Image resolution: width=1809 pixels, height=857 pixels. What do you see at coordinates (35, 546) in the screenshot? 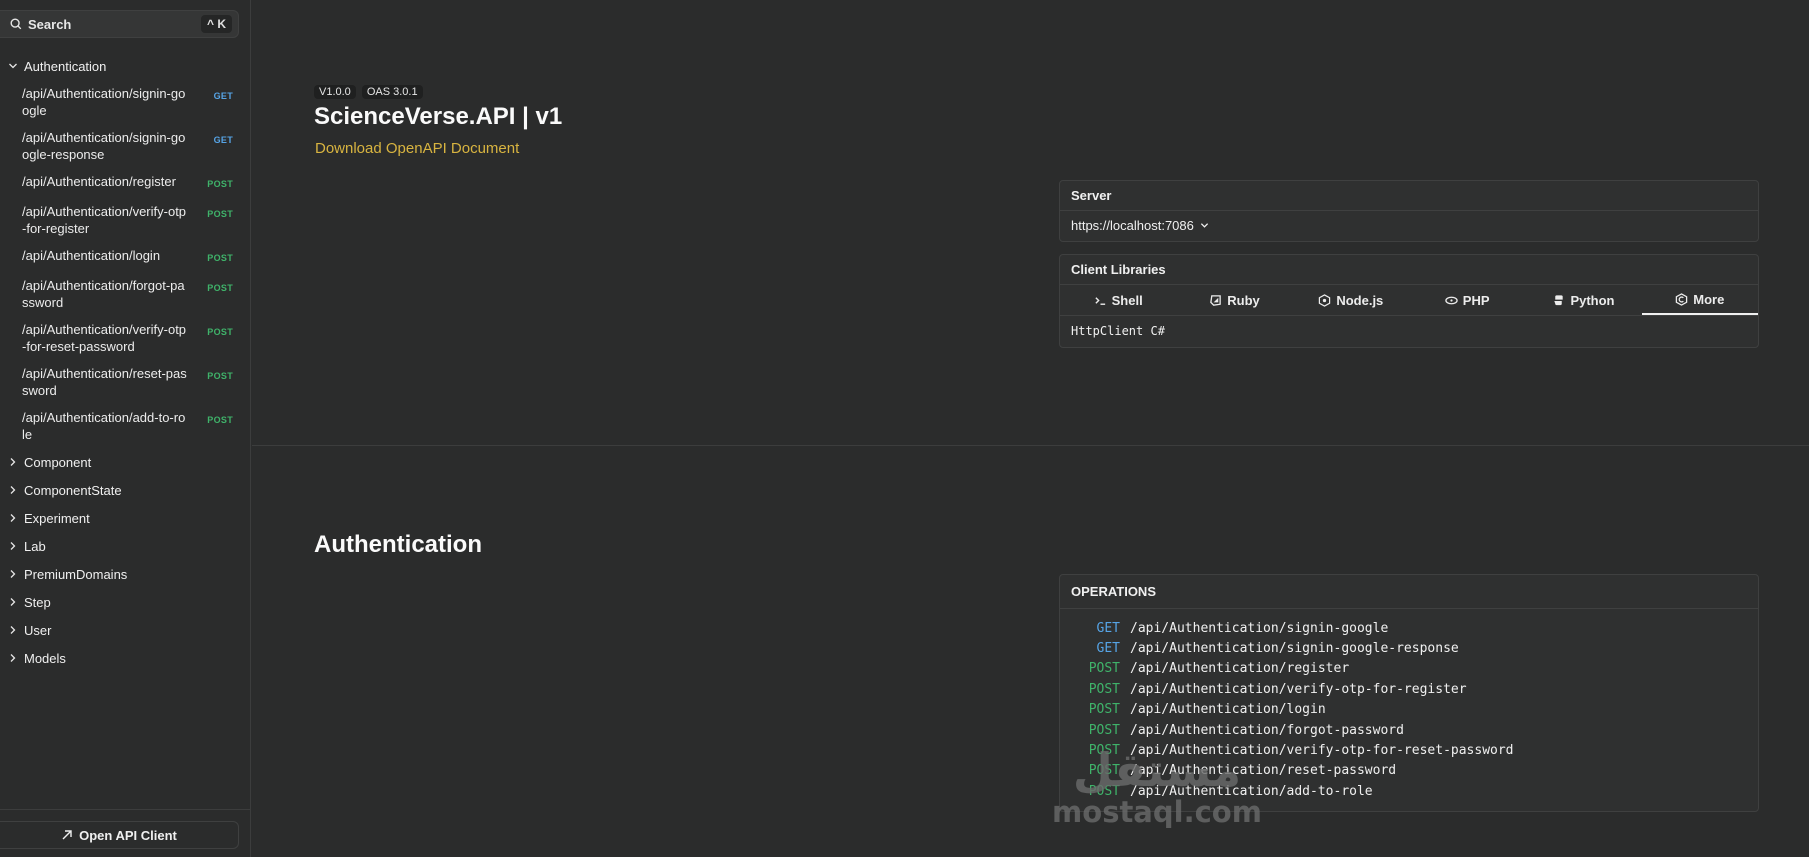
I see `sidebar-group-label: Lab` at bounding box center [35, 546].